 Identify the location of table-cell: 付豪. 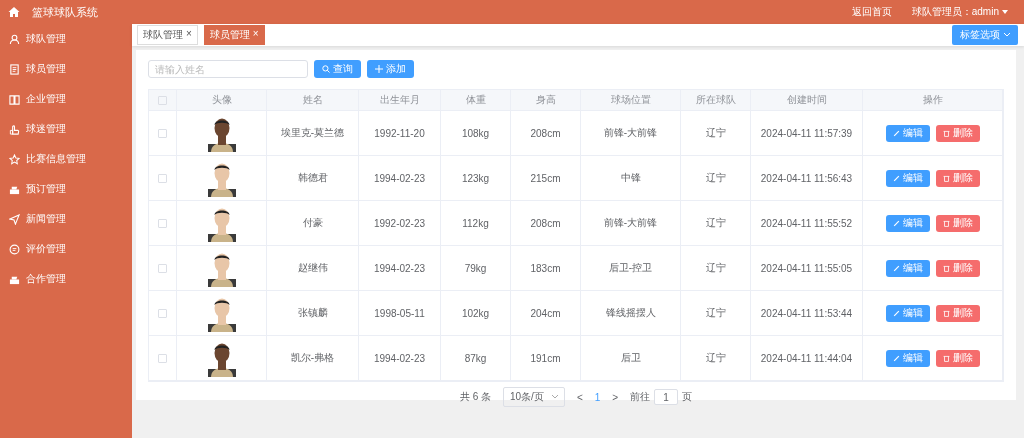
(313, 223).